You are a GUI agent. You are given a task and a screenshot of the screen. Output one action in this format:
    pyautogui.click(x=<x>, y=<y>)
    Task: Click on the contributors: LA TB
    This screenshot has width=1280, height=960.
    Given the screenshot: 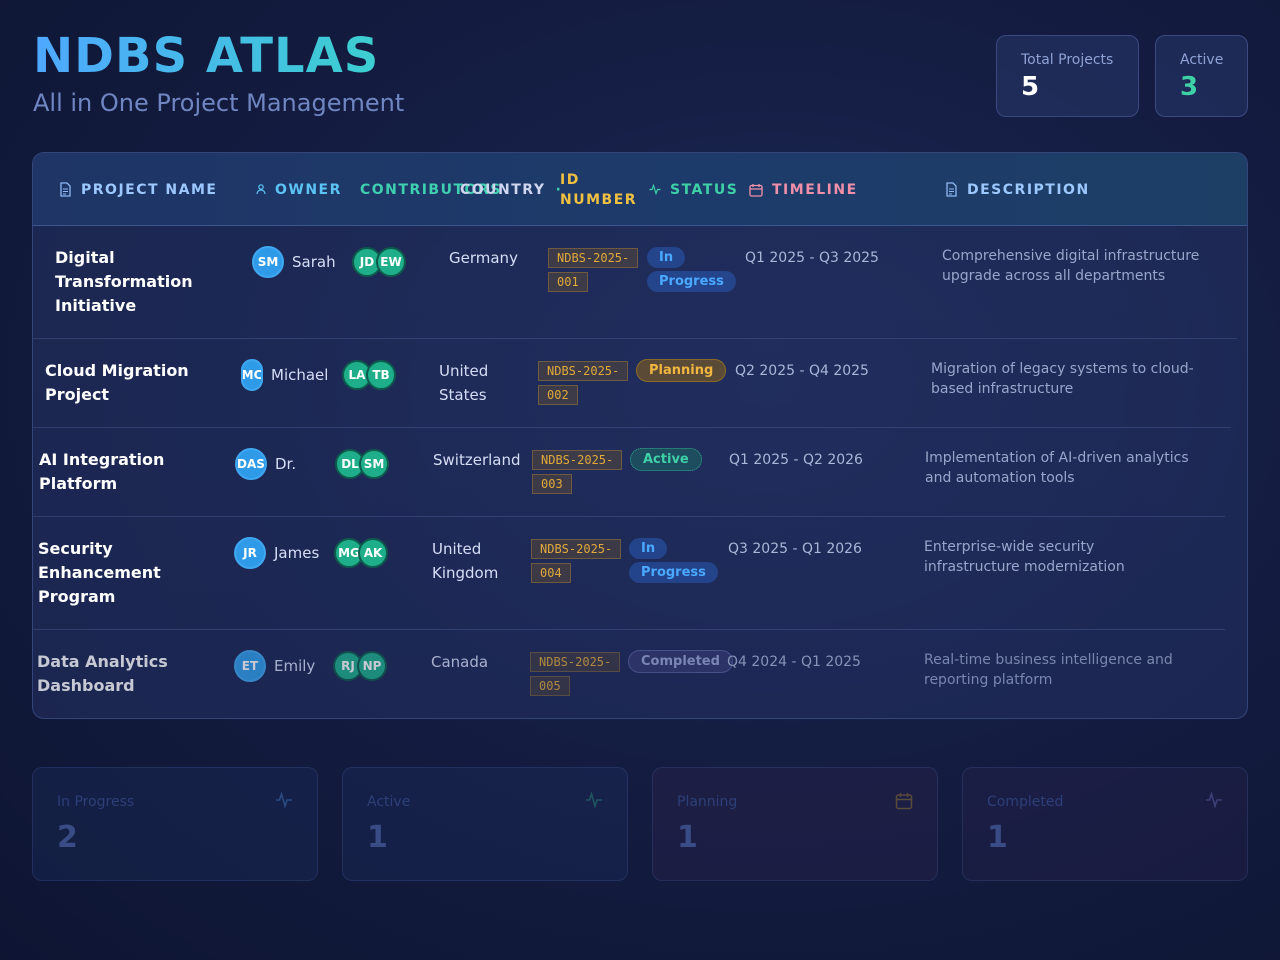 What is the action you would take?
    pyautogui.click(x=369, y=375)
    